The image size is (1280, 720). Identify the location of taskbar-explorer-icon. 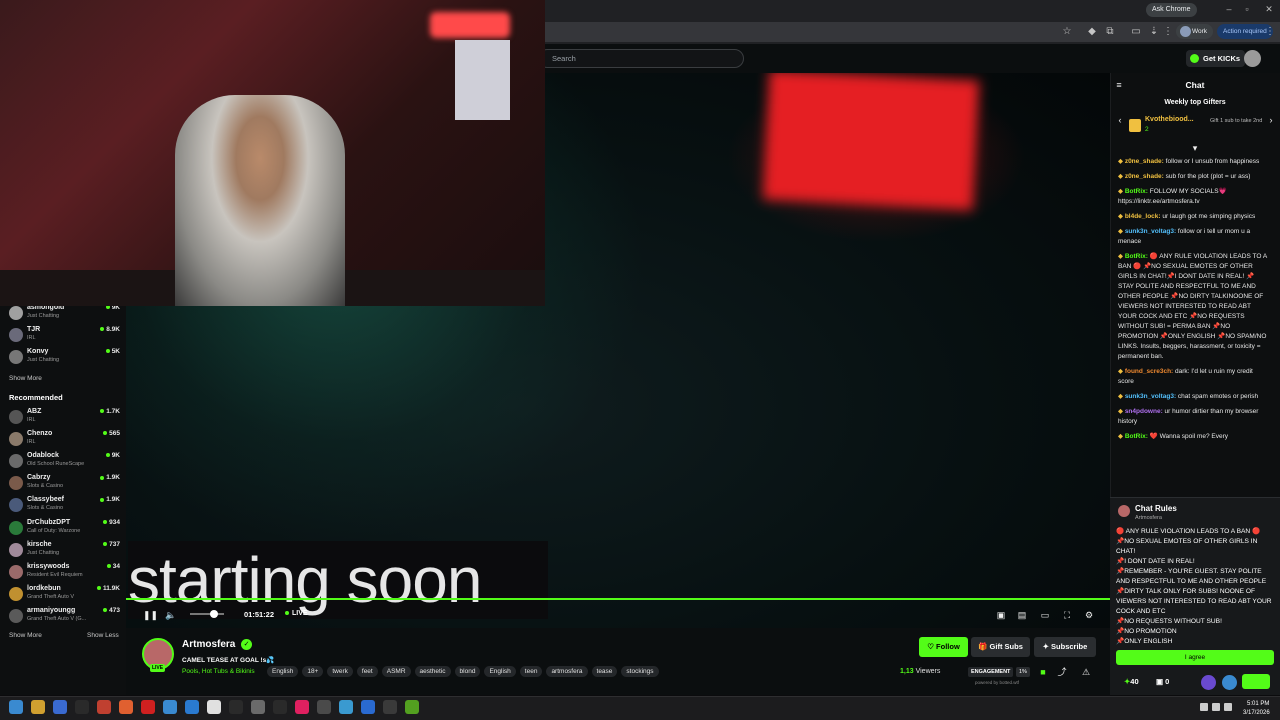
(82, 707).